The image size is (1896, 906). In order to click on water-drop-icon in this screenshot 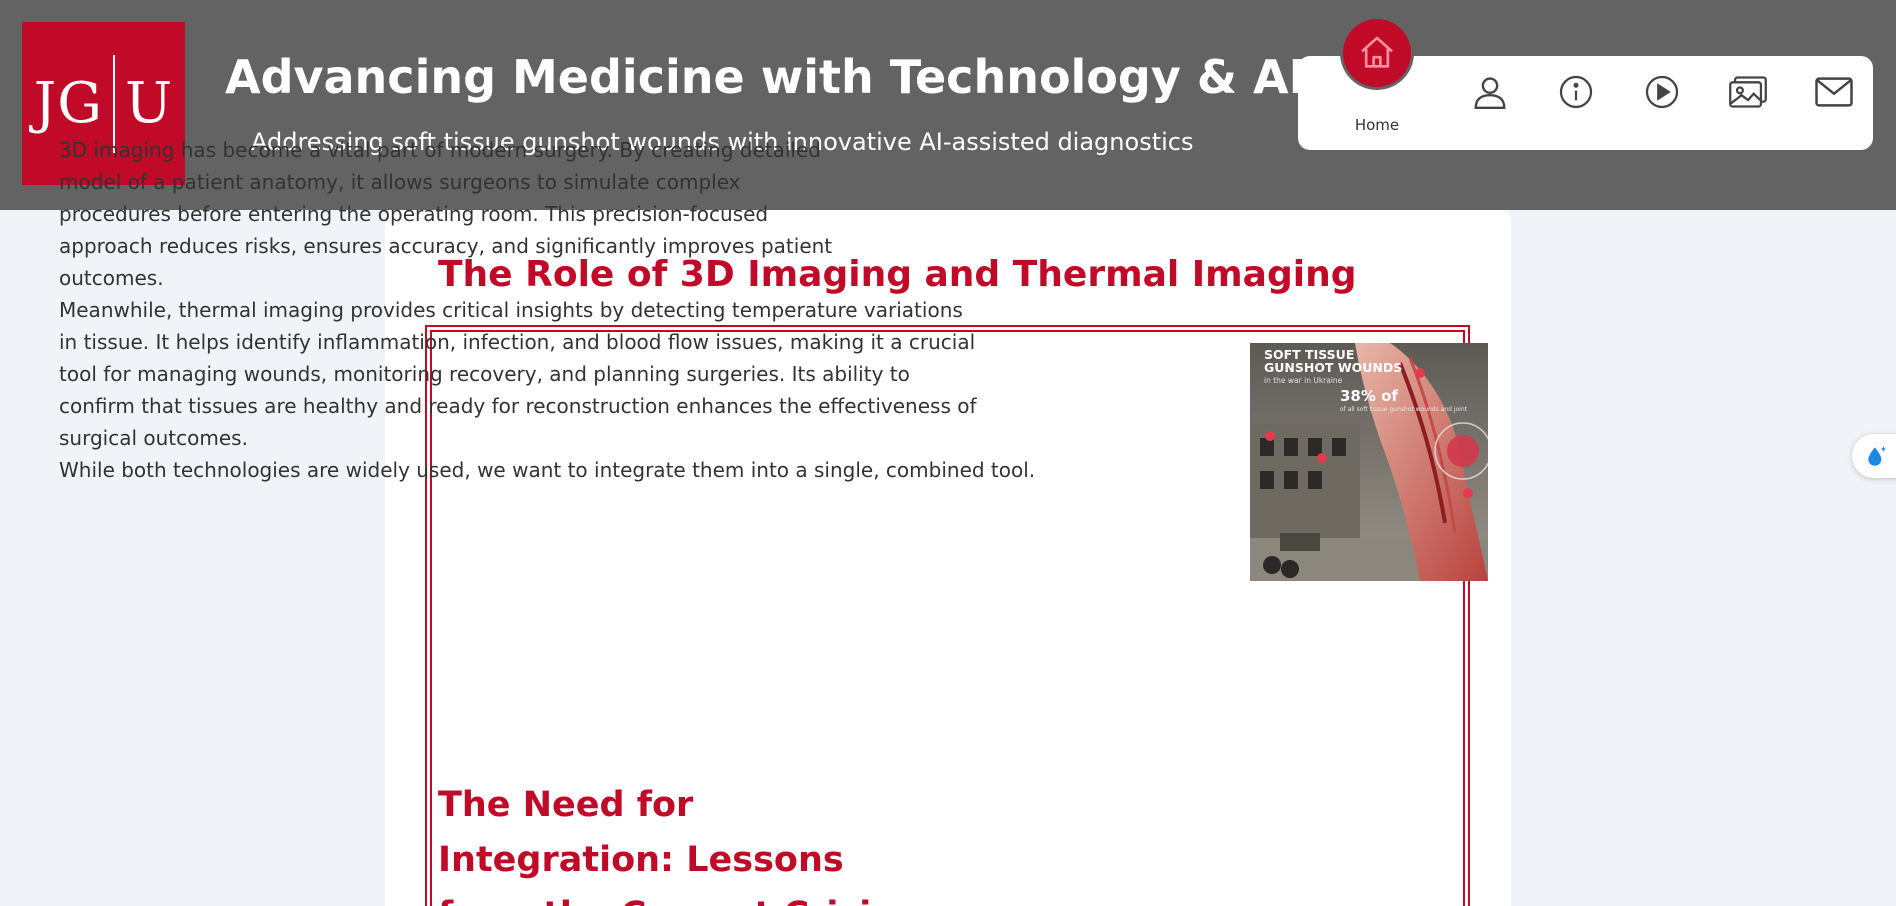, I will do `click(1877, 456)`.